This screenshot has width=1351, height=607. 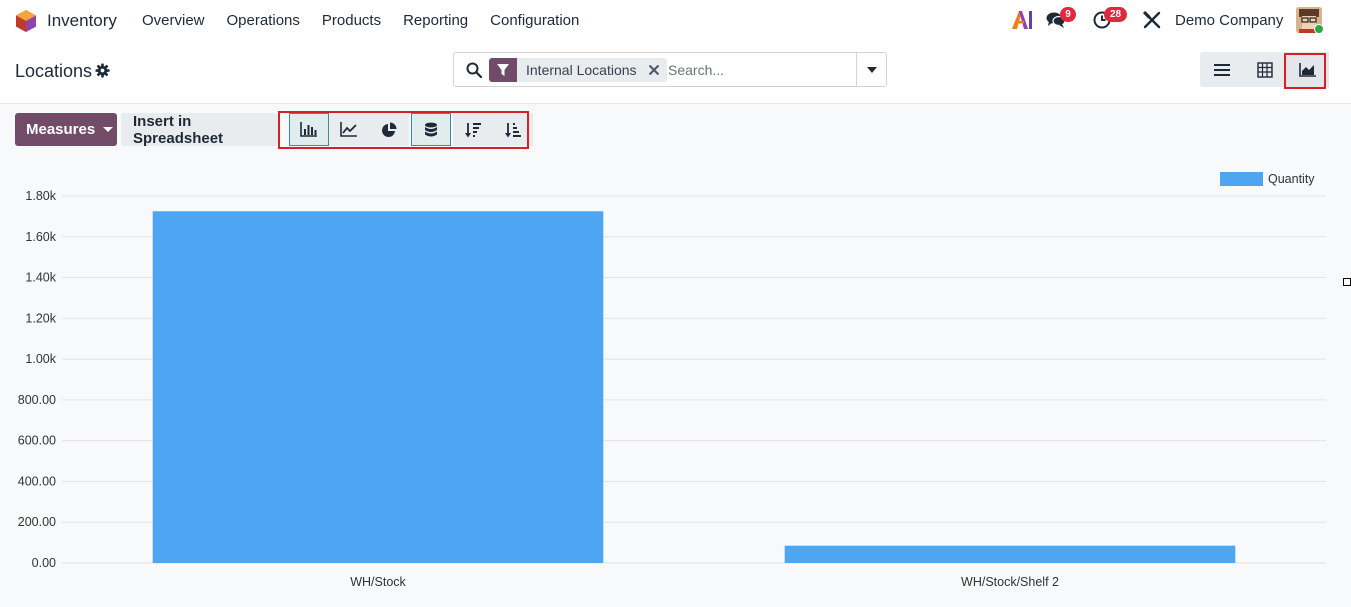 What do you see at coordinates (654, 70) in the screenshot?
I see `close-icon` at bounding box center [654, 70].